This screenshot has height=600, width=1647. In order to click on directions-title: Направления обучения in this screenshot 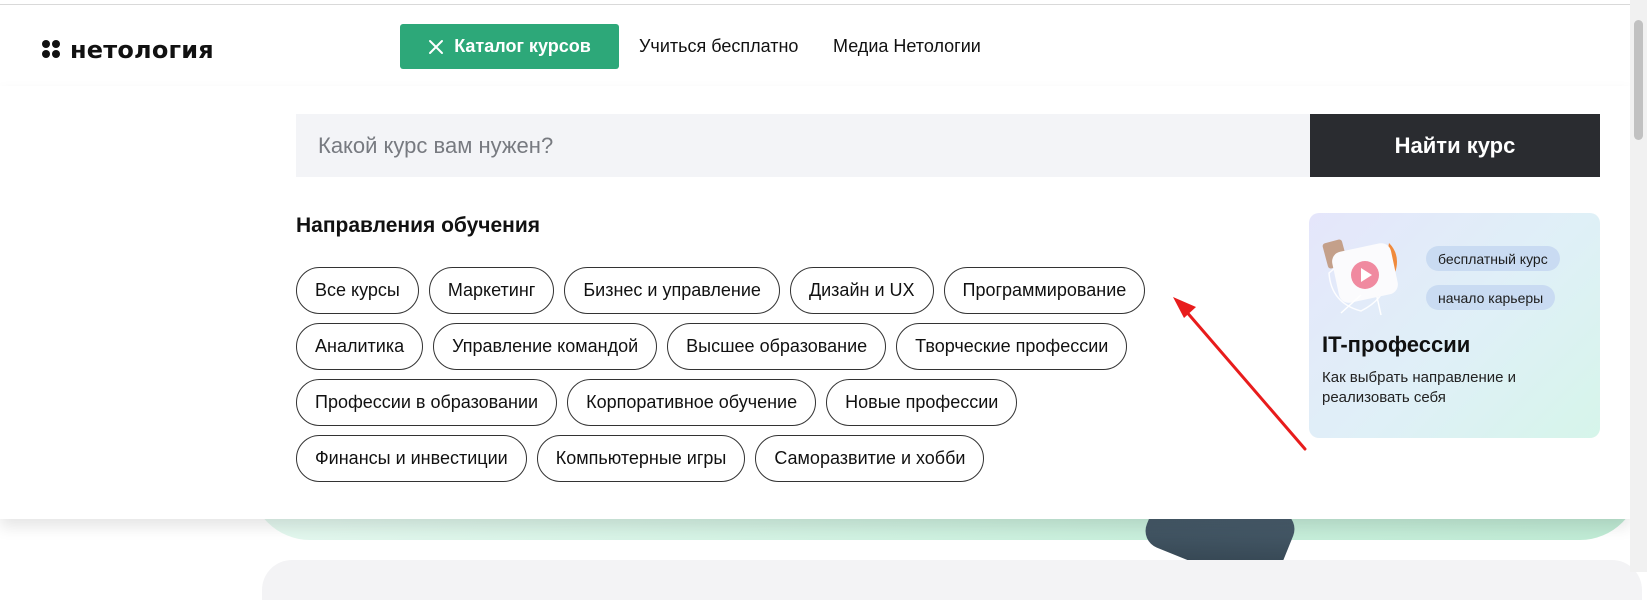, I will do `click(418, 225)`.